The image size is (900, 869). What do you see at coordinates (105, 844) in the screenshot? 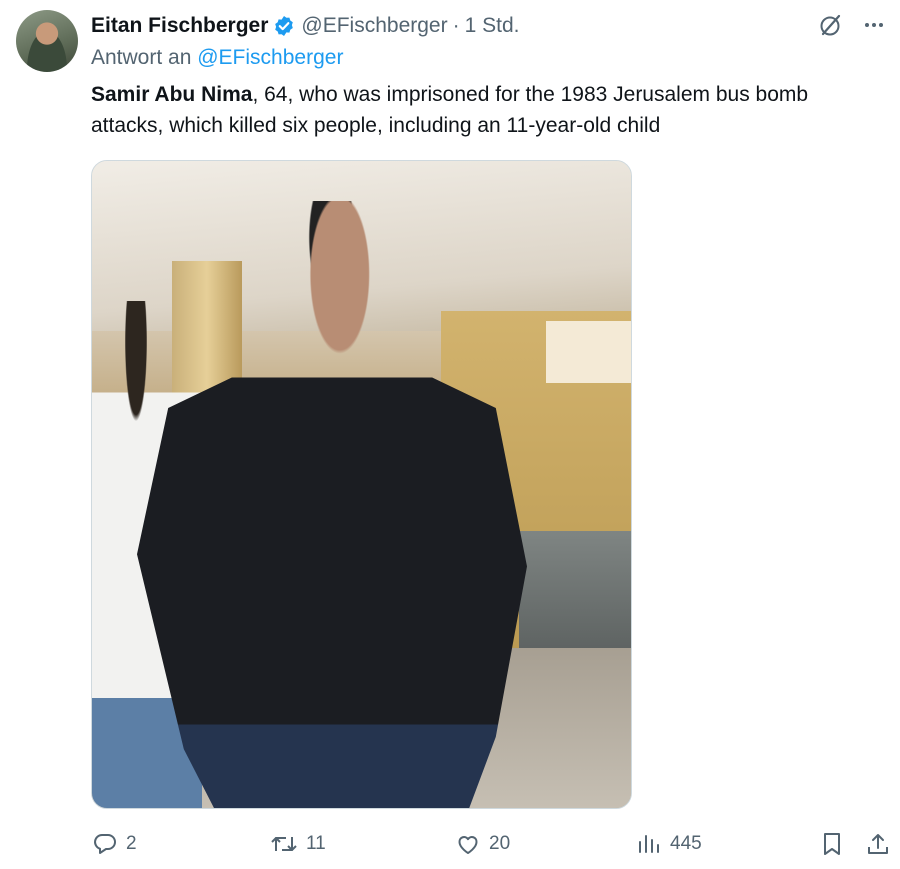
I see `reply-icon` at bounding box center [105, 844].